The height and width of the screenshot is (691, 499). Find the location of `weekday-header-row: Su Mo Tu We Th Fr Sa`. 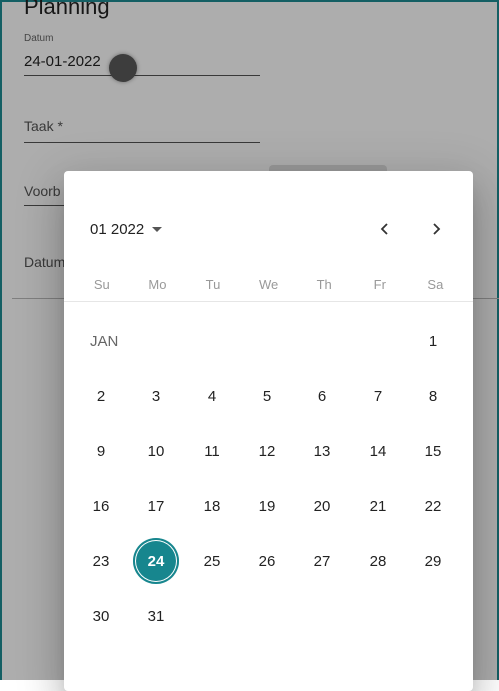

weekday-header-row: Su Mo Tu We Th Fr Sa is located at coordinates (272, 284).